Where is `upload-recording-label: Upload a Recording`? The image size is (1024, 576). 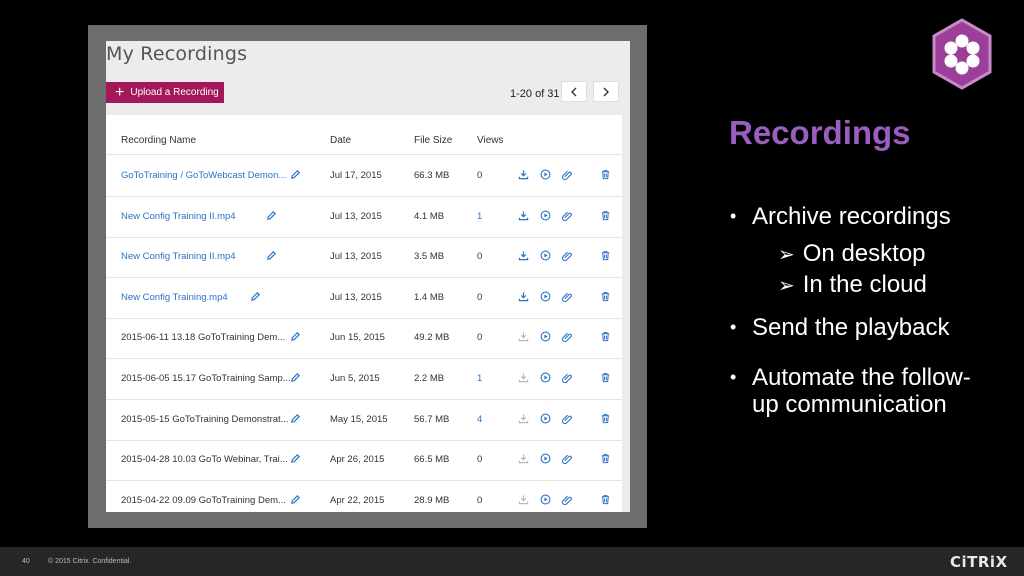 upload-recording-label: Upload a Recording is located at coordinates (174, 92).